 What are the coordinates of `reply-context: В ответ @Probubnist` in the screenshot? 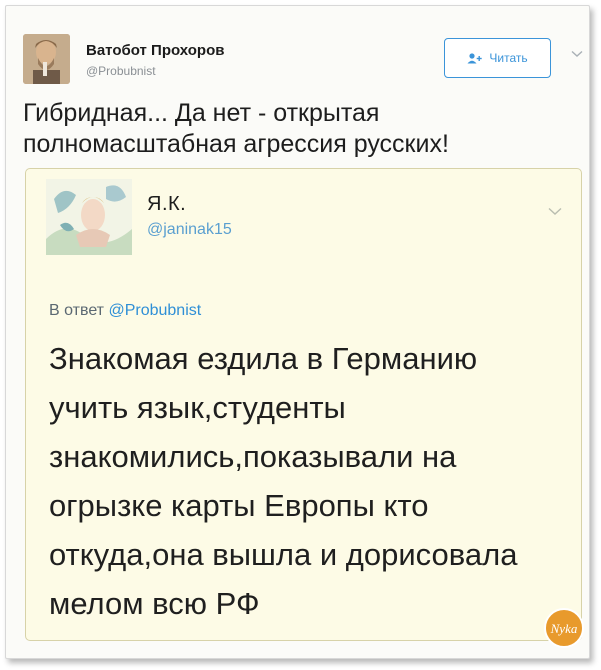 It's located at (125, 311).